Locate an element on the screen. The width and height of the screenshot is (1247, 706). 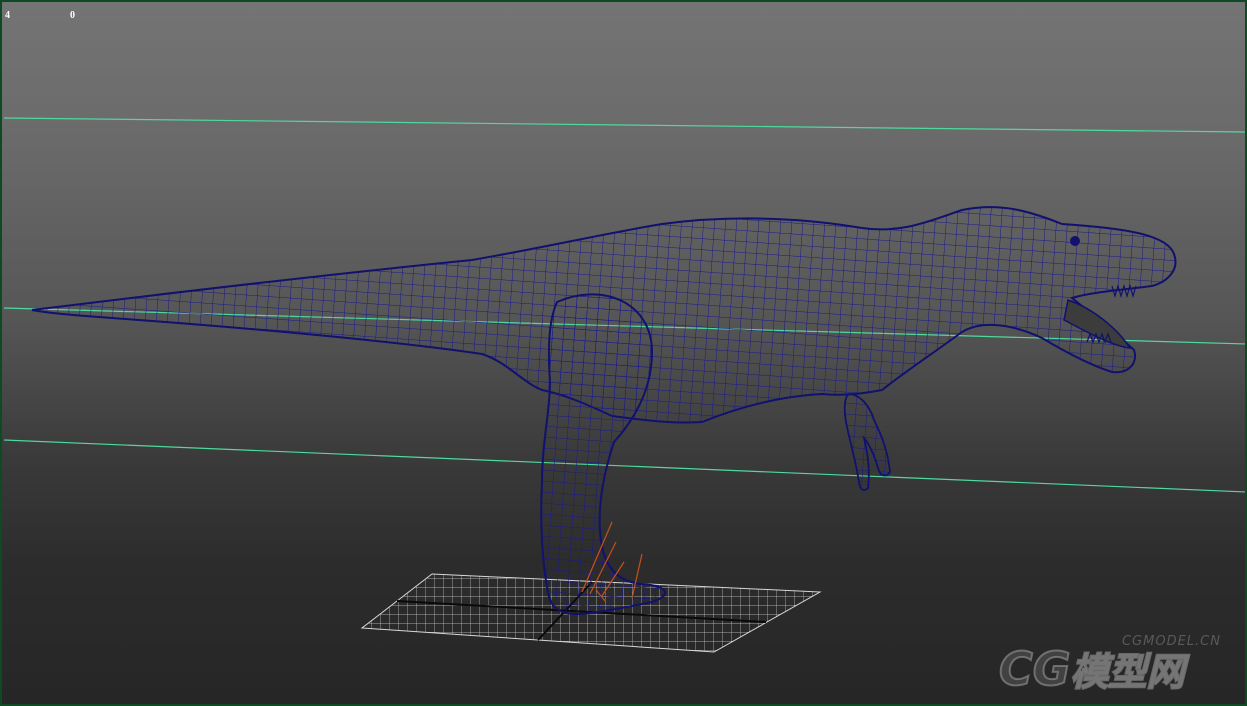
watermark-brand: CG模型网 is located at coordinates (1092, 670).